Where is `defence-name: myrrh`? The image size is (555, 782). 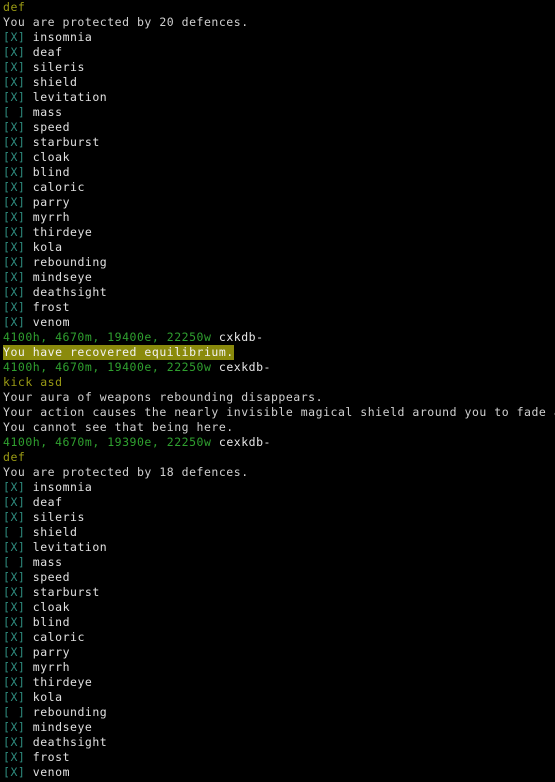
defence-name: myrrh is located at coordinates (51, 217).